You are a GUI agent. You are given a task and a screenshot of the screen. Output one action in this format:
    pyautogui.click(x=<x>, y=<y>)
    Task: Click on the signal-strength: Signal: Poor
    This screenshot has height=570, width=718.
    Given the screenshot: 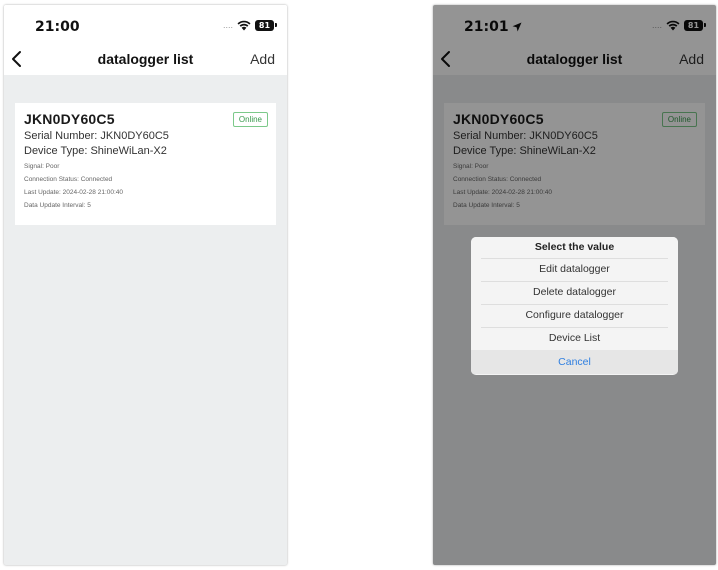 What is the action you would take?
    pyautogui.click(x=42, y=166)
    